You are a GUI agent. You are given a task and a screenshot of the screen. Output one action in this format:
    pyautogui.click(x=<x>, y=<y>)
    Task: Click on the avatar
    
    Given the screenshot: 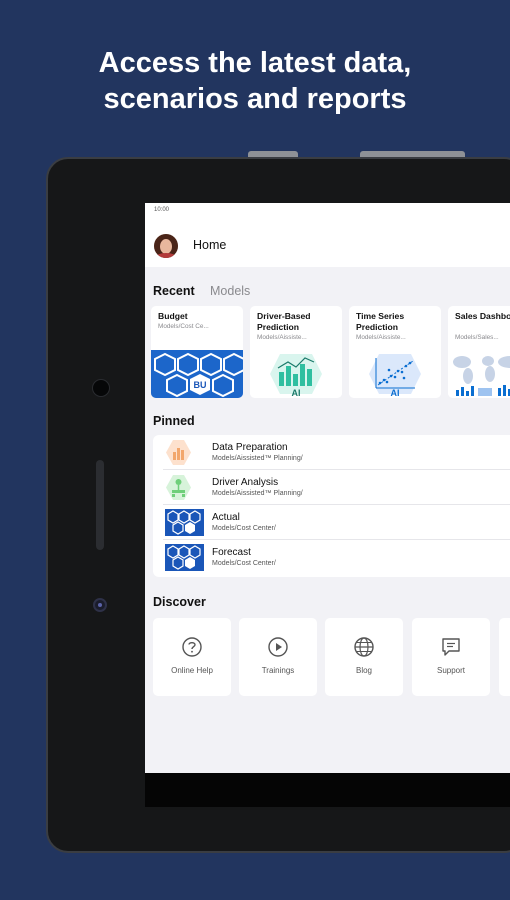 What is the action you would take?
    pyautogui.click(x=166, y=246)
    